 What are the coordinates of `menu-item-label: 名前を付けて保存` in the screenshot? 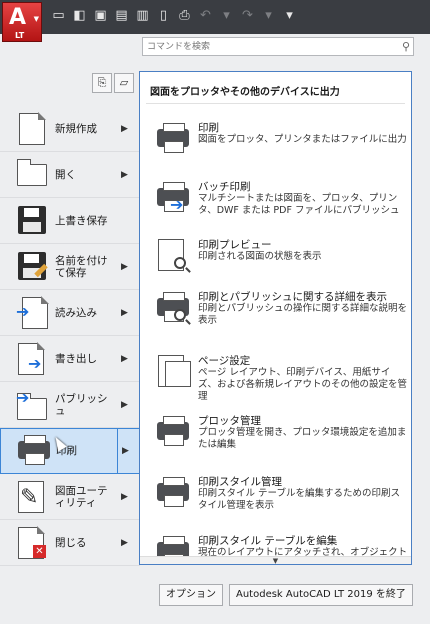 It's located at (81, 266).